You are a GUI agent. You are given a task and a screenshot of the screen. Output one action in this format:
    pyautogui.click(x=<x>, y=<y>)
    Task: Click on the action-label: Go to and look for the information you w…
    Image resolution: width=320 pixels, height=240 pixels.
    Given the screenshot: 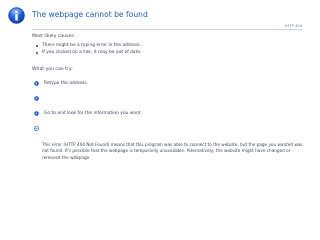 What is the action you would take?
    pyautogui.click(x=93, y=113)
    